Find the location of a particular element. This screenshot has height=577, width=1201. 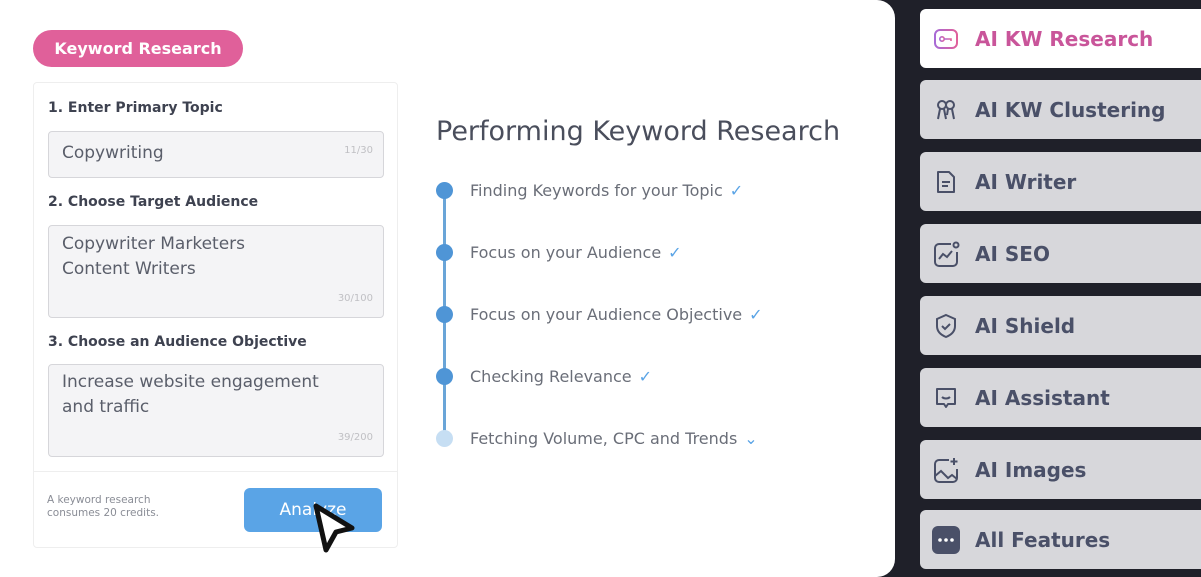

sidebar-item-ai-assistant: AI Assistant is located at coordinates (1060, 397).